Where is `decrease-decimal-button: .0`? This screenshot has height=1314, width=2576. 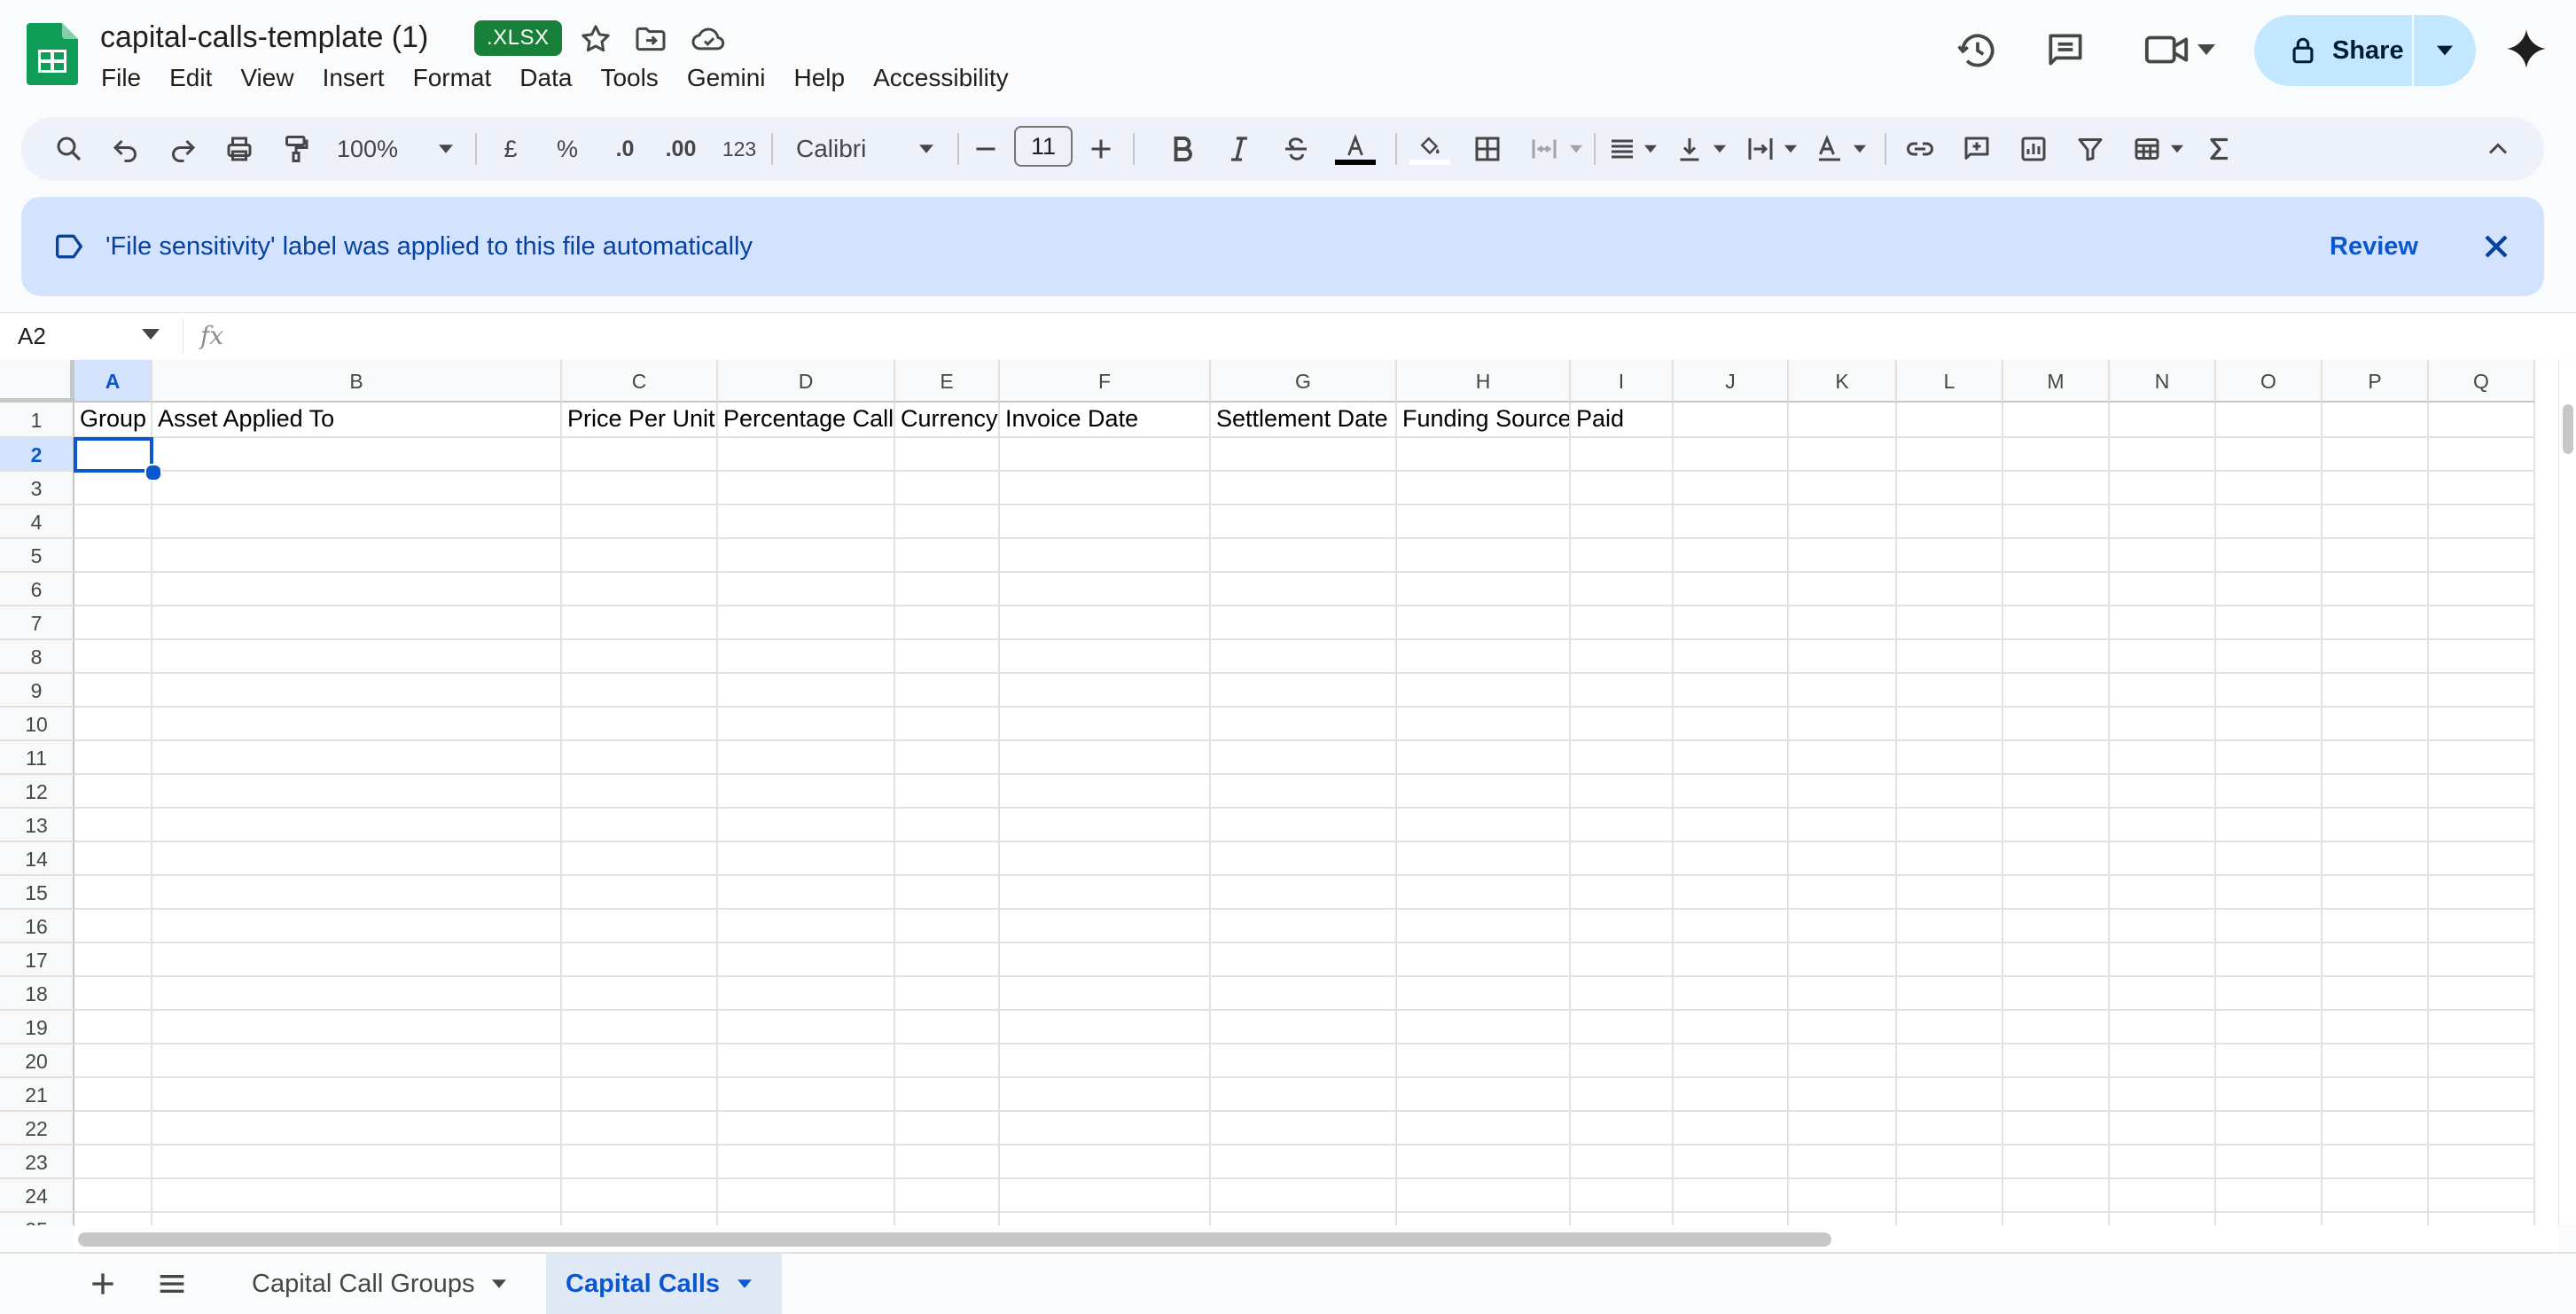
decrease-decimal-button: .0 is located at coordinates (625, 148).